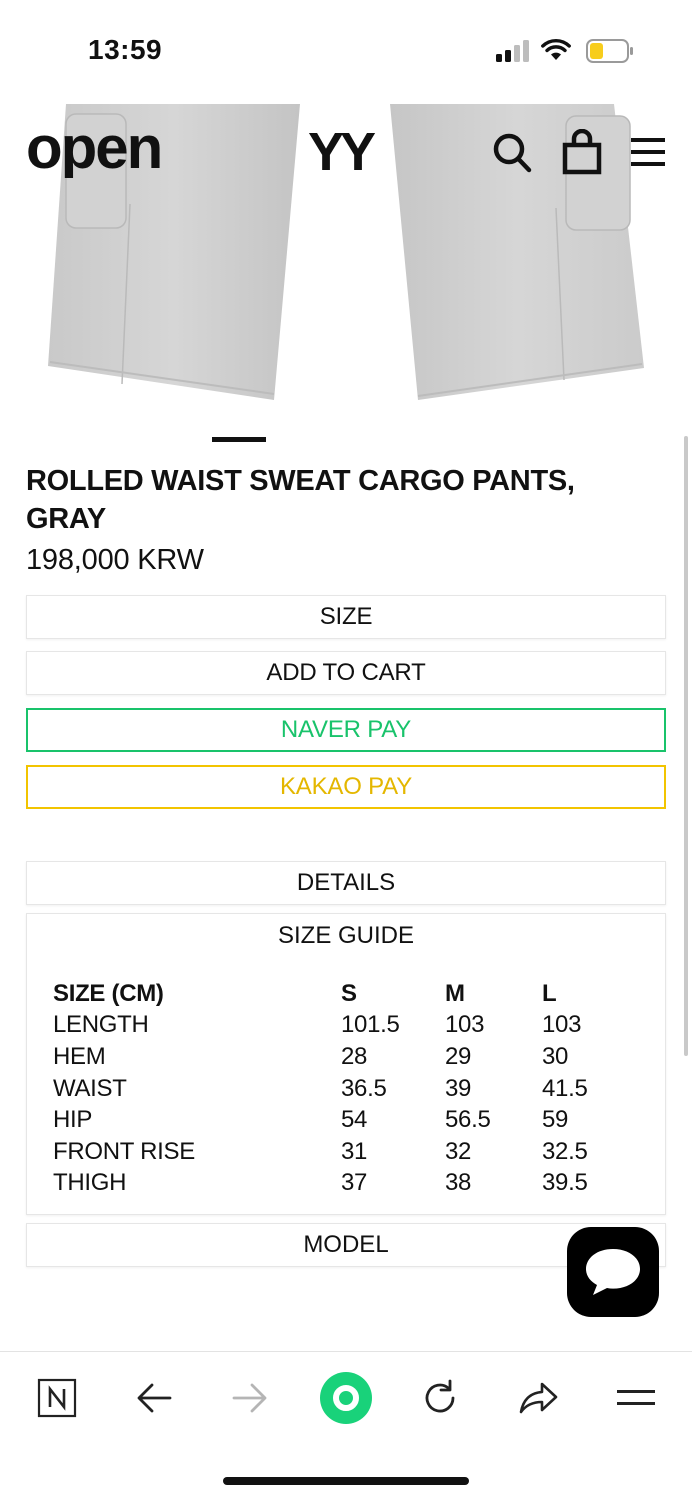  I want to click on back-button, so click(154, 1398).